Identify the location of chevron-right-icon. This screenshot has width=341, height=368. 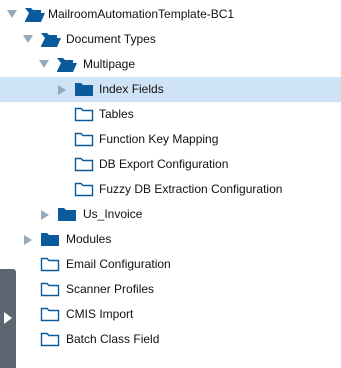
(8, 318).